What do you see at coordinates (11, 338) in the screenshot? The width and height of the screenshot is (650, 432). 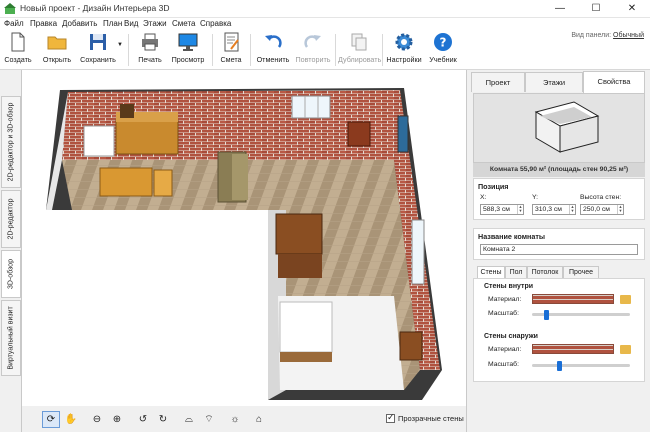 I see `tab-virtual-visit: Виртуальный визит` at bounding box center [11, 338].